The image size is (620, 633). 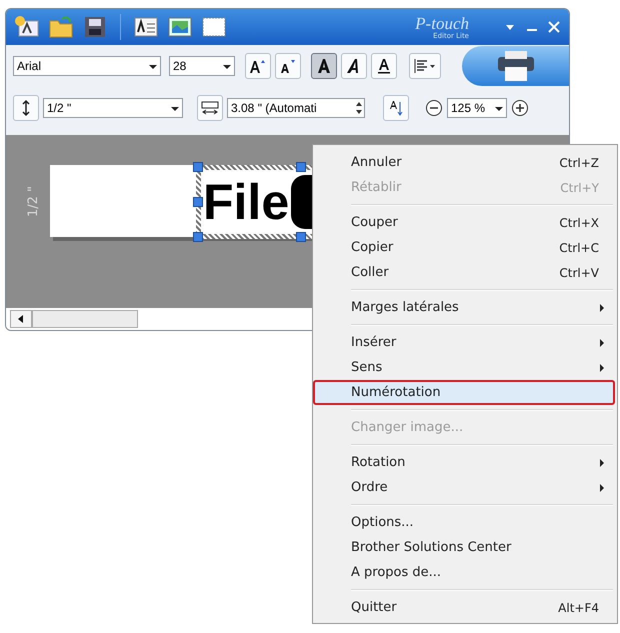 What do you see at coordinates (579, 163) in the screenshot?
I see `shortcut-text: Ctrl+Z` at bounding box center [579, 163].